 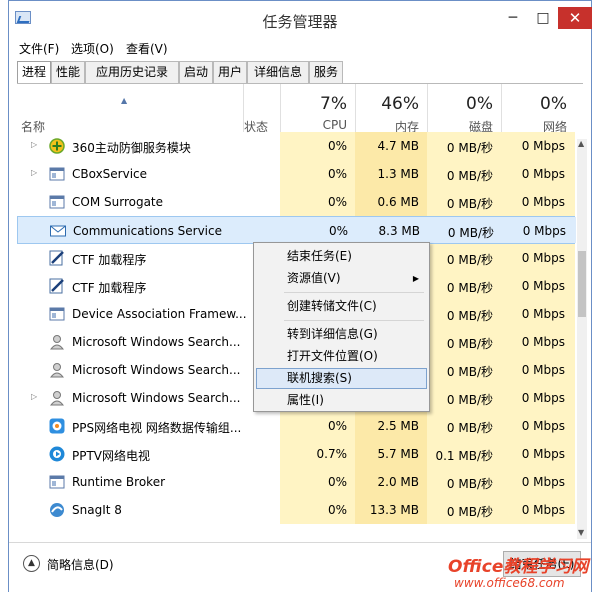 What do you see at coordinates (341, 278) in the screenshot?
I see `ctx-resource-values: 资源值(V) ▶` at bounding box center [341, 278].